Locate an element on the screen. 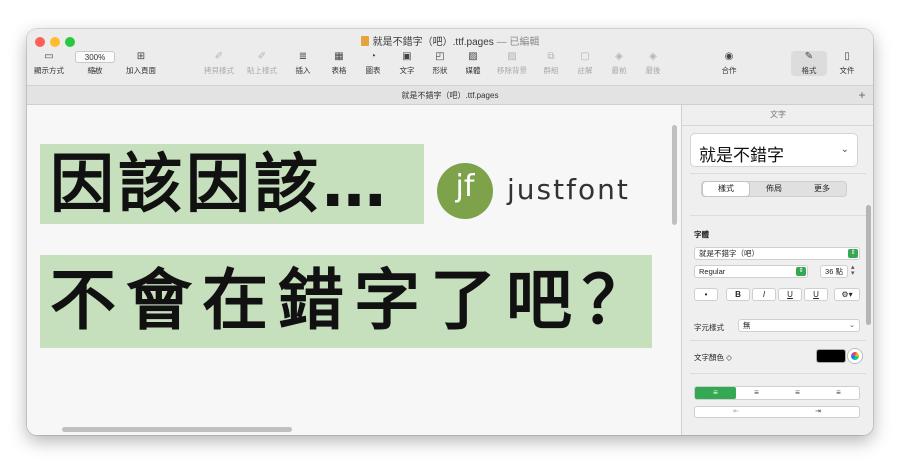 This screenshot has width=900, height=474. inspector-title: 文字 is located at coordinates (778, 114).